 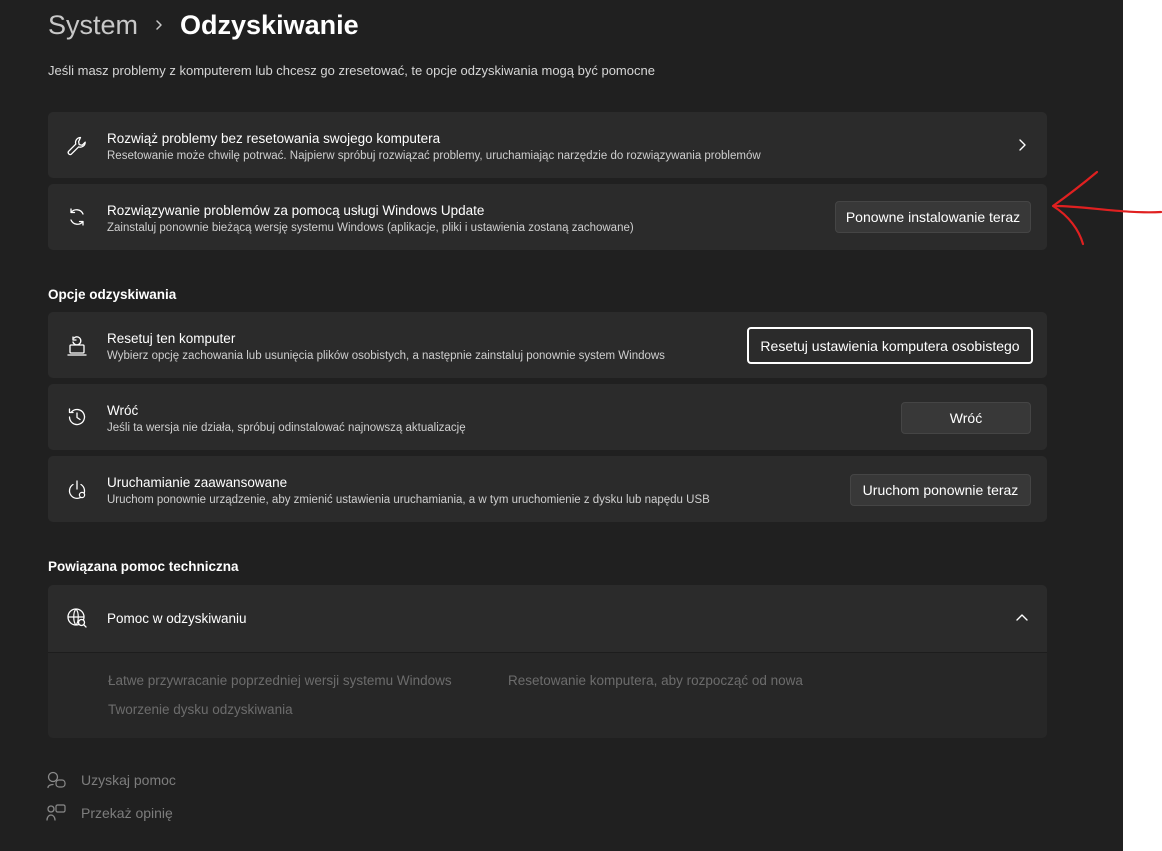 I want to click on reinstall-now-button: Ponowne instalowanie teraz, so click(x=933, y=217).